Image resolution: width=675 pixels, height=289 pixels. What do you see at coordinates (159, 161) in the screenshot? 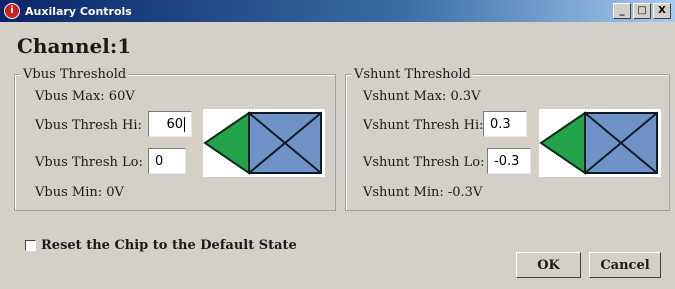
I see `vbus-thresh-lo-value: 0` at bounding box center [159, 161].